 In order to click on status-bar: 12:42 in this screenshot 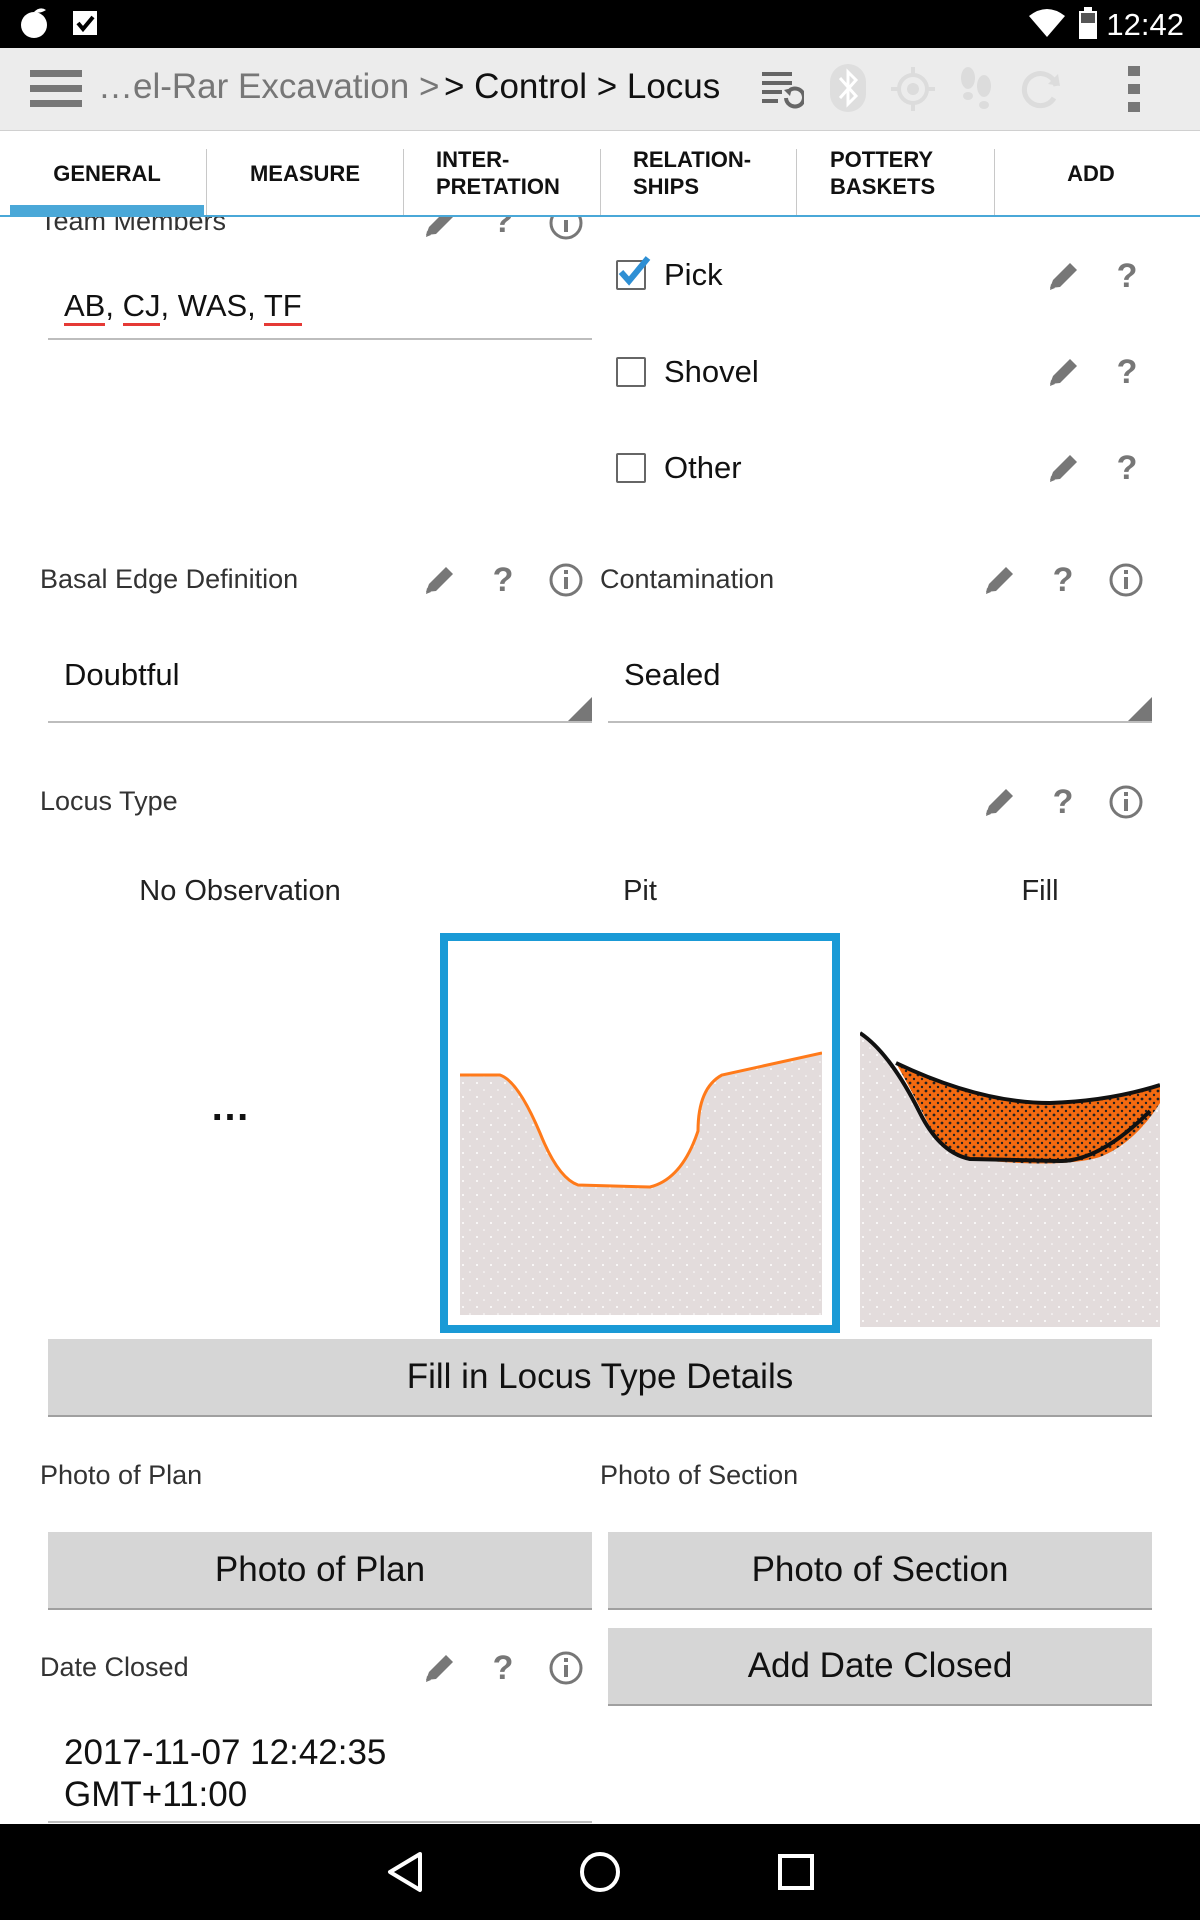, I will do `click(600, 24)`.